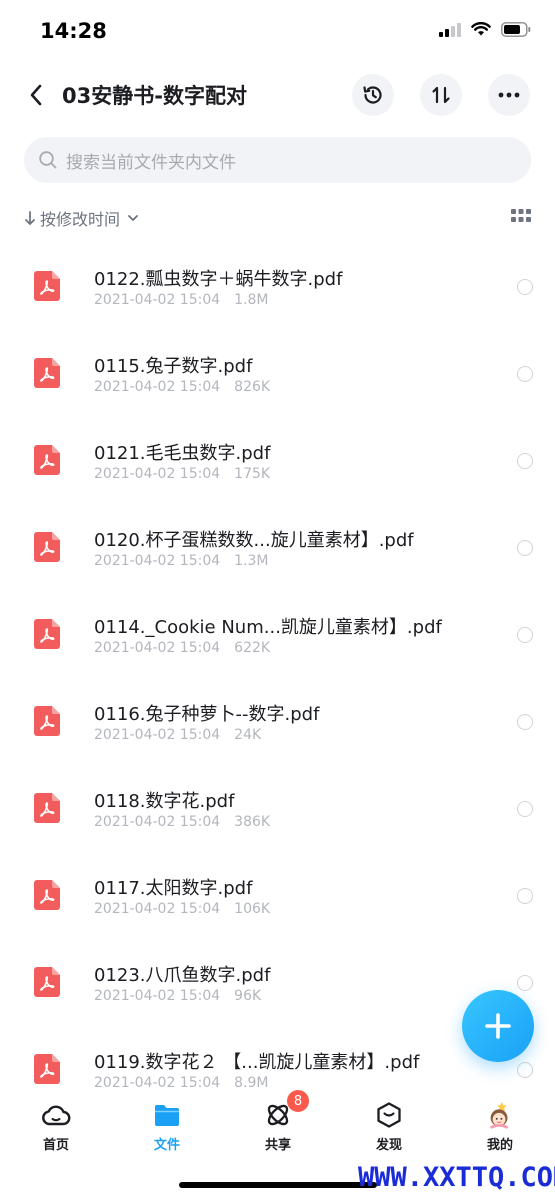  What do you see at coordinates (133, 218) in the screenshot?
I see `chevron-down-icon` at bounding box center [133, 218].